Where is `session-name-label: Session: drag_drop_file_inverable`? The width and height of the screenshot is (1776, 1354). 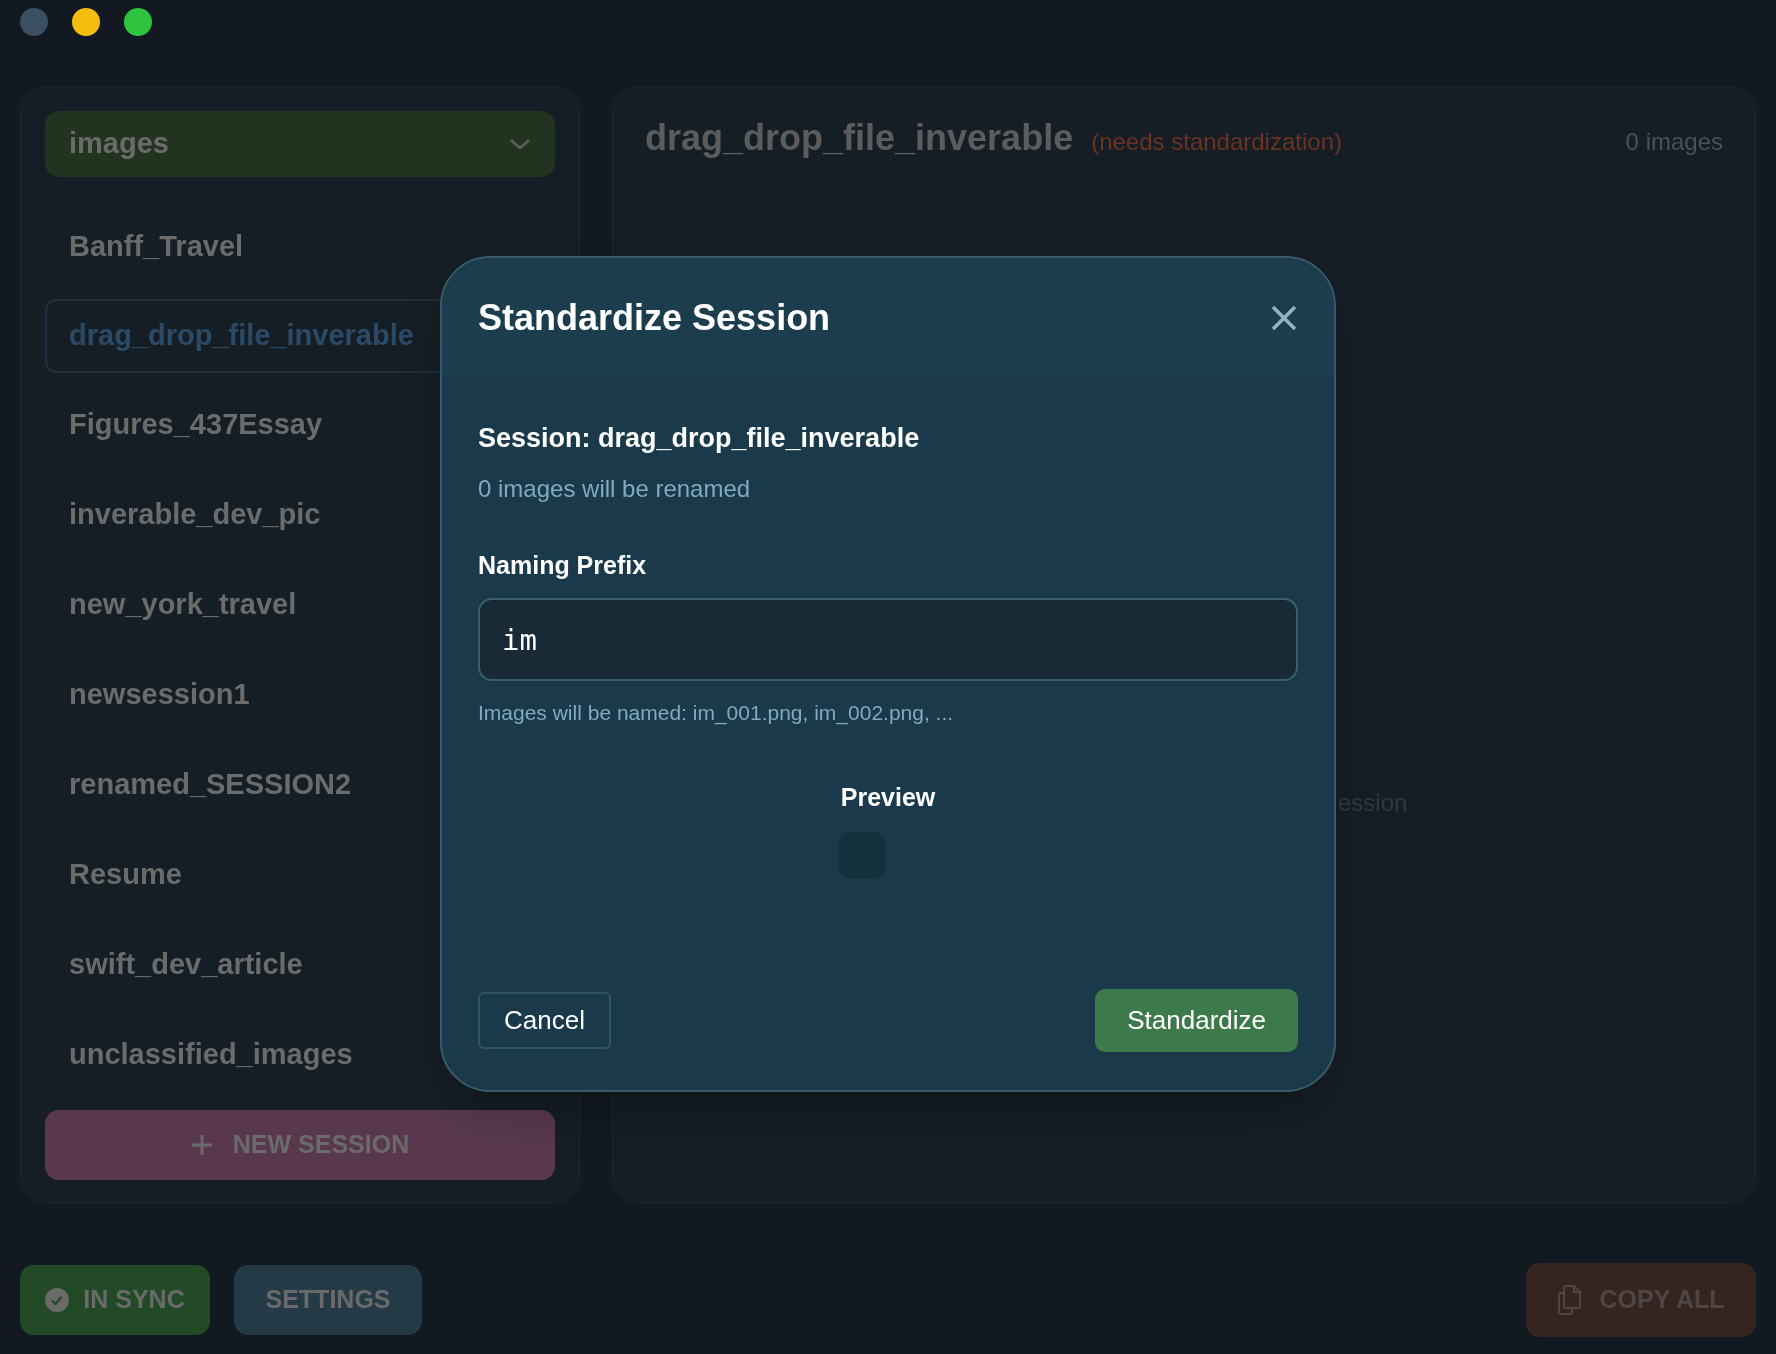
session-name-label: Session: drag_drop_file_inverable is located at coordinates (699, 438).